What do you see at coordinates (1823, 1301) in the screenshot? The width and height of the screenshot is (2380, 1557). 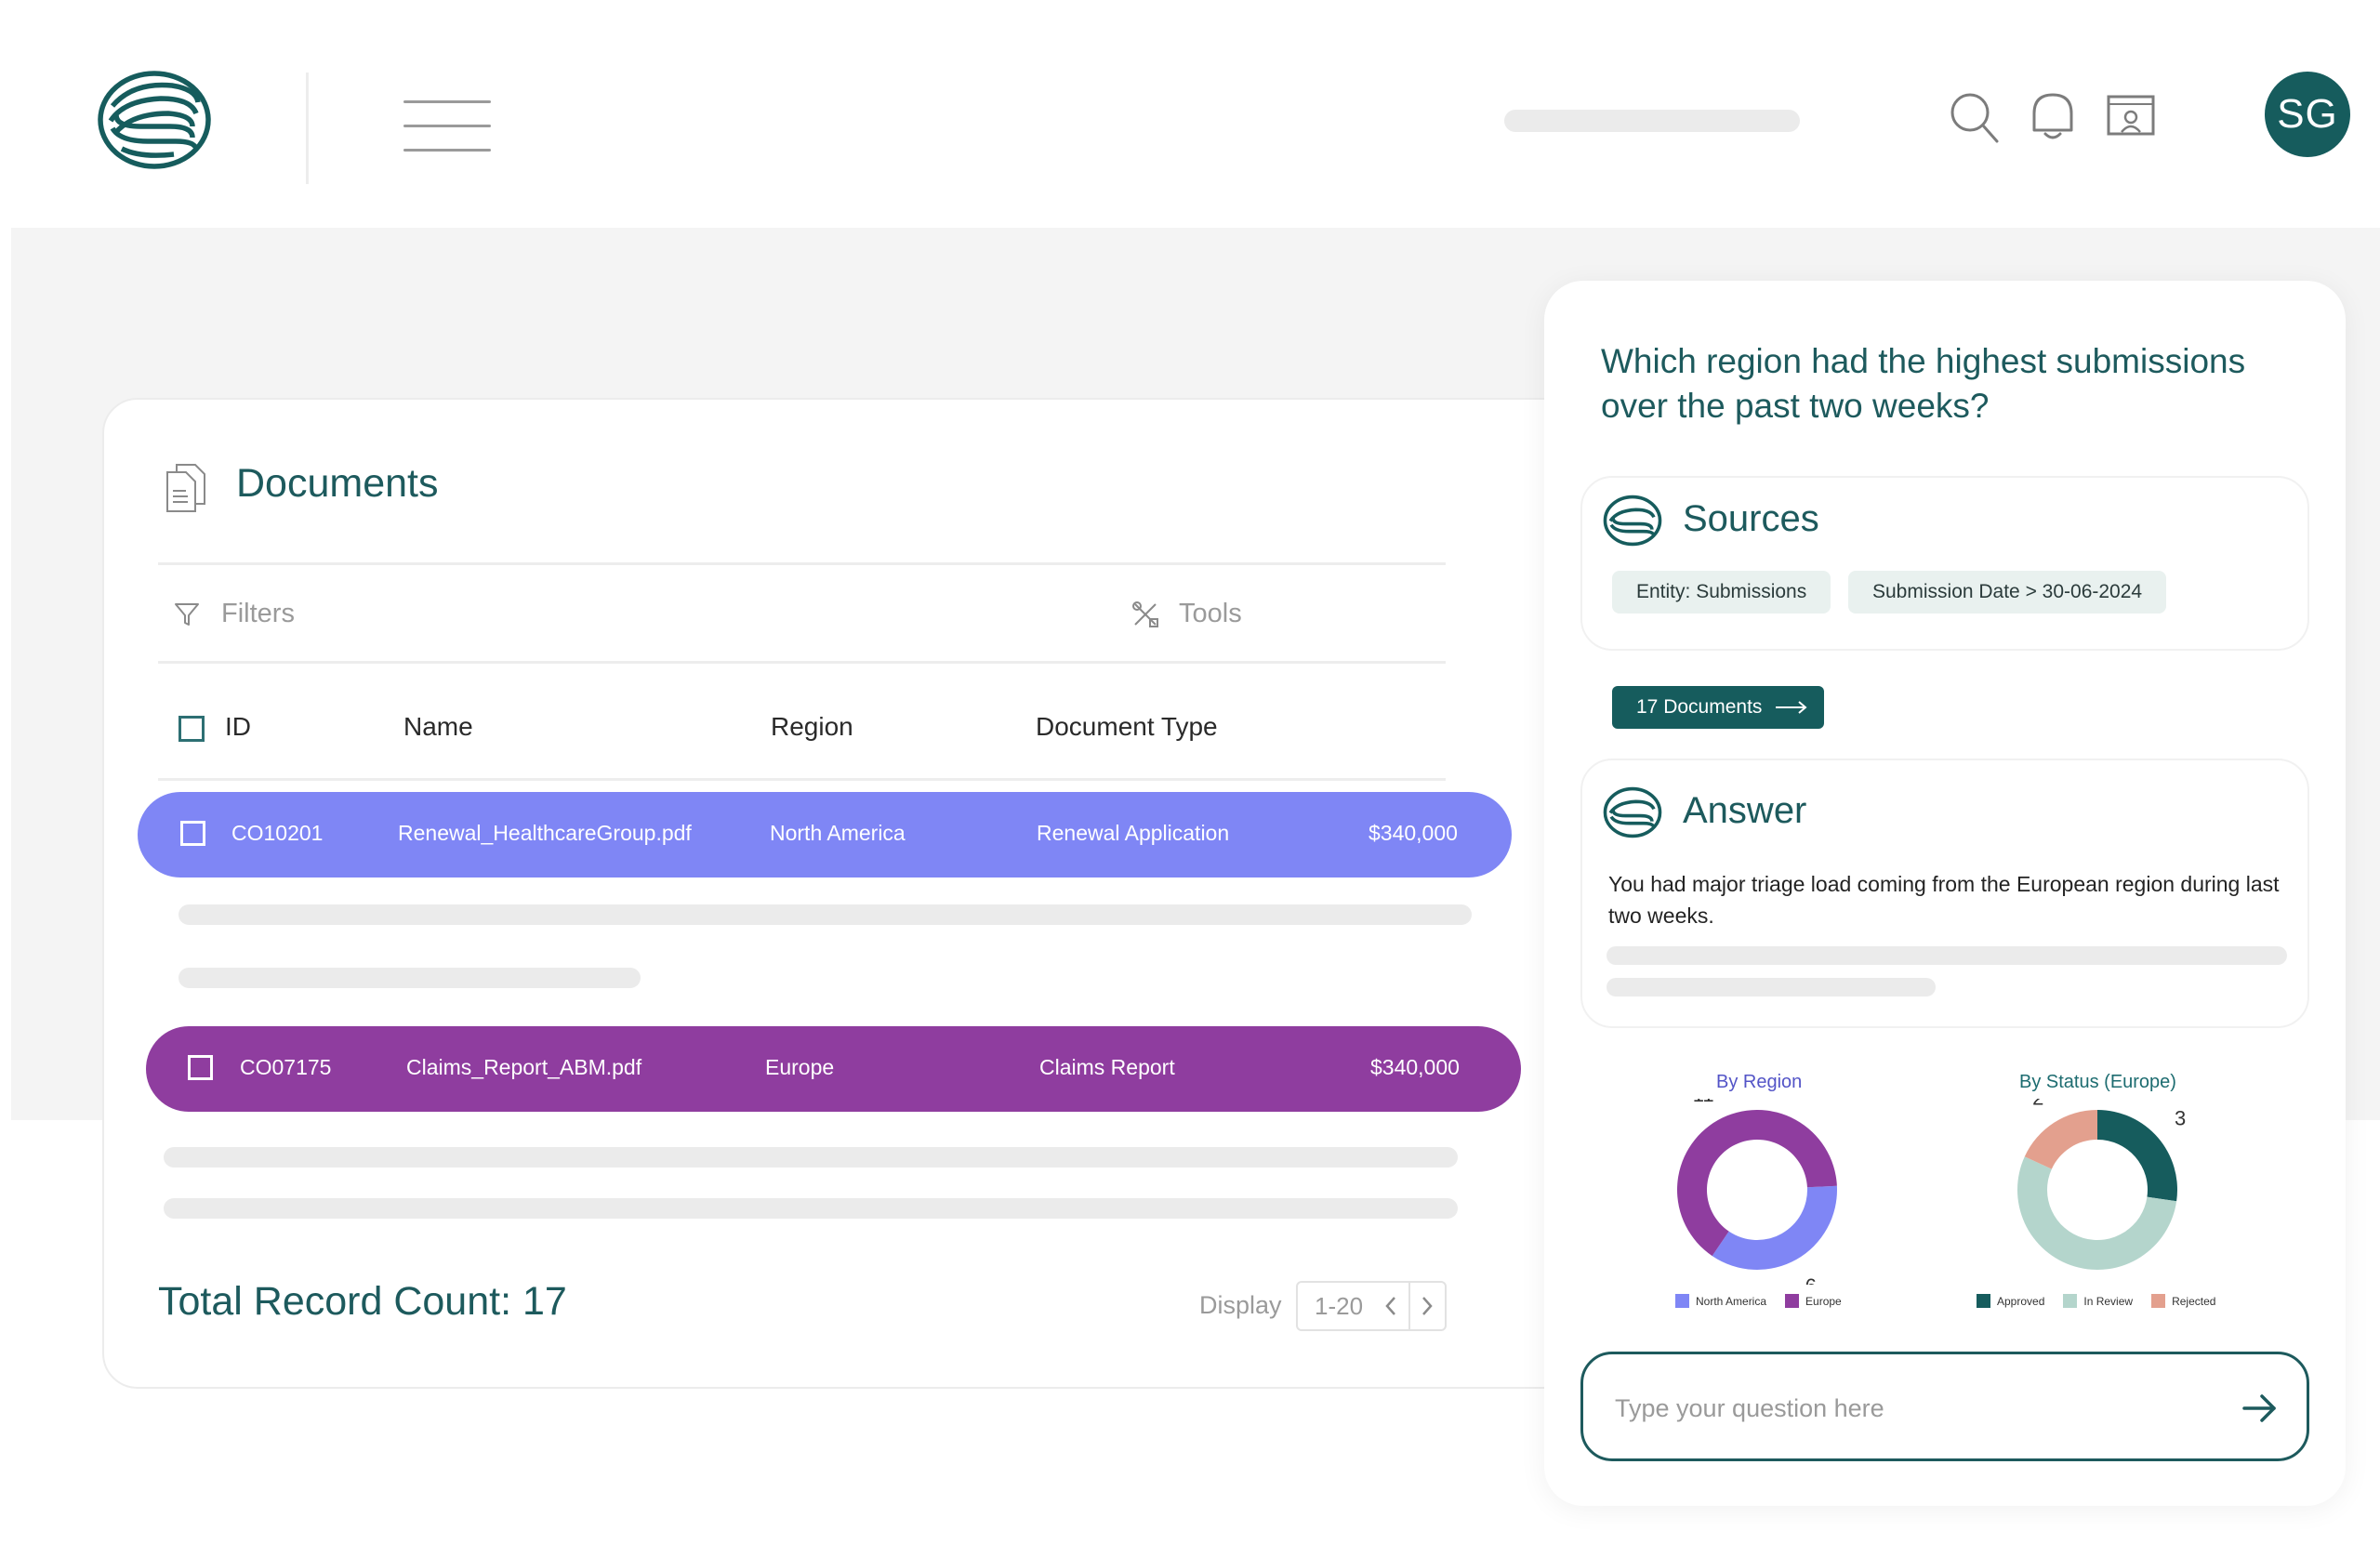 I see `legend-label: Europe` at bounding box center [1823, 1301].